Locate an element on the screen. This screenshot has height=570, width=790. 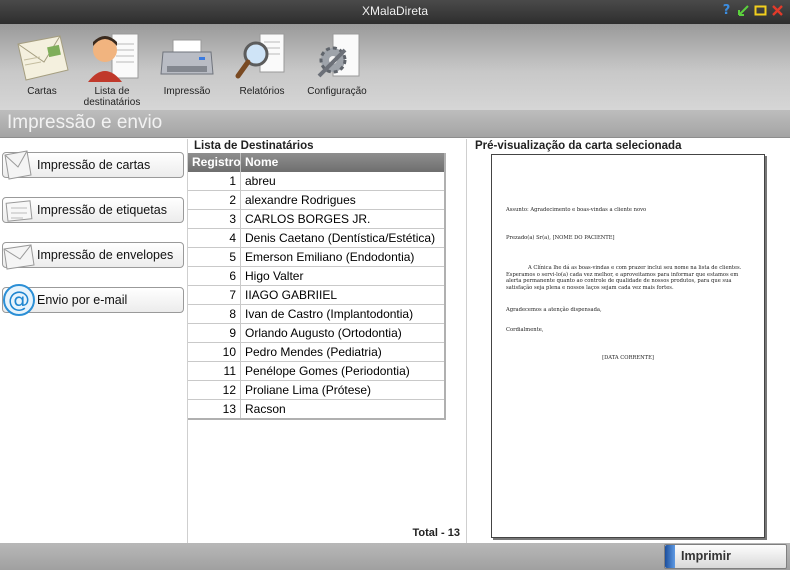
cell-registro: 9 is located at coordinates (214, 333).